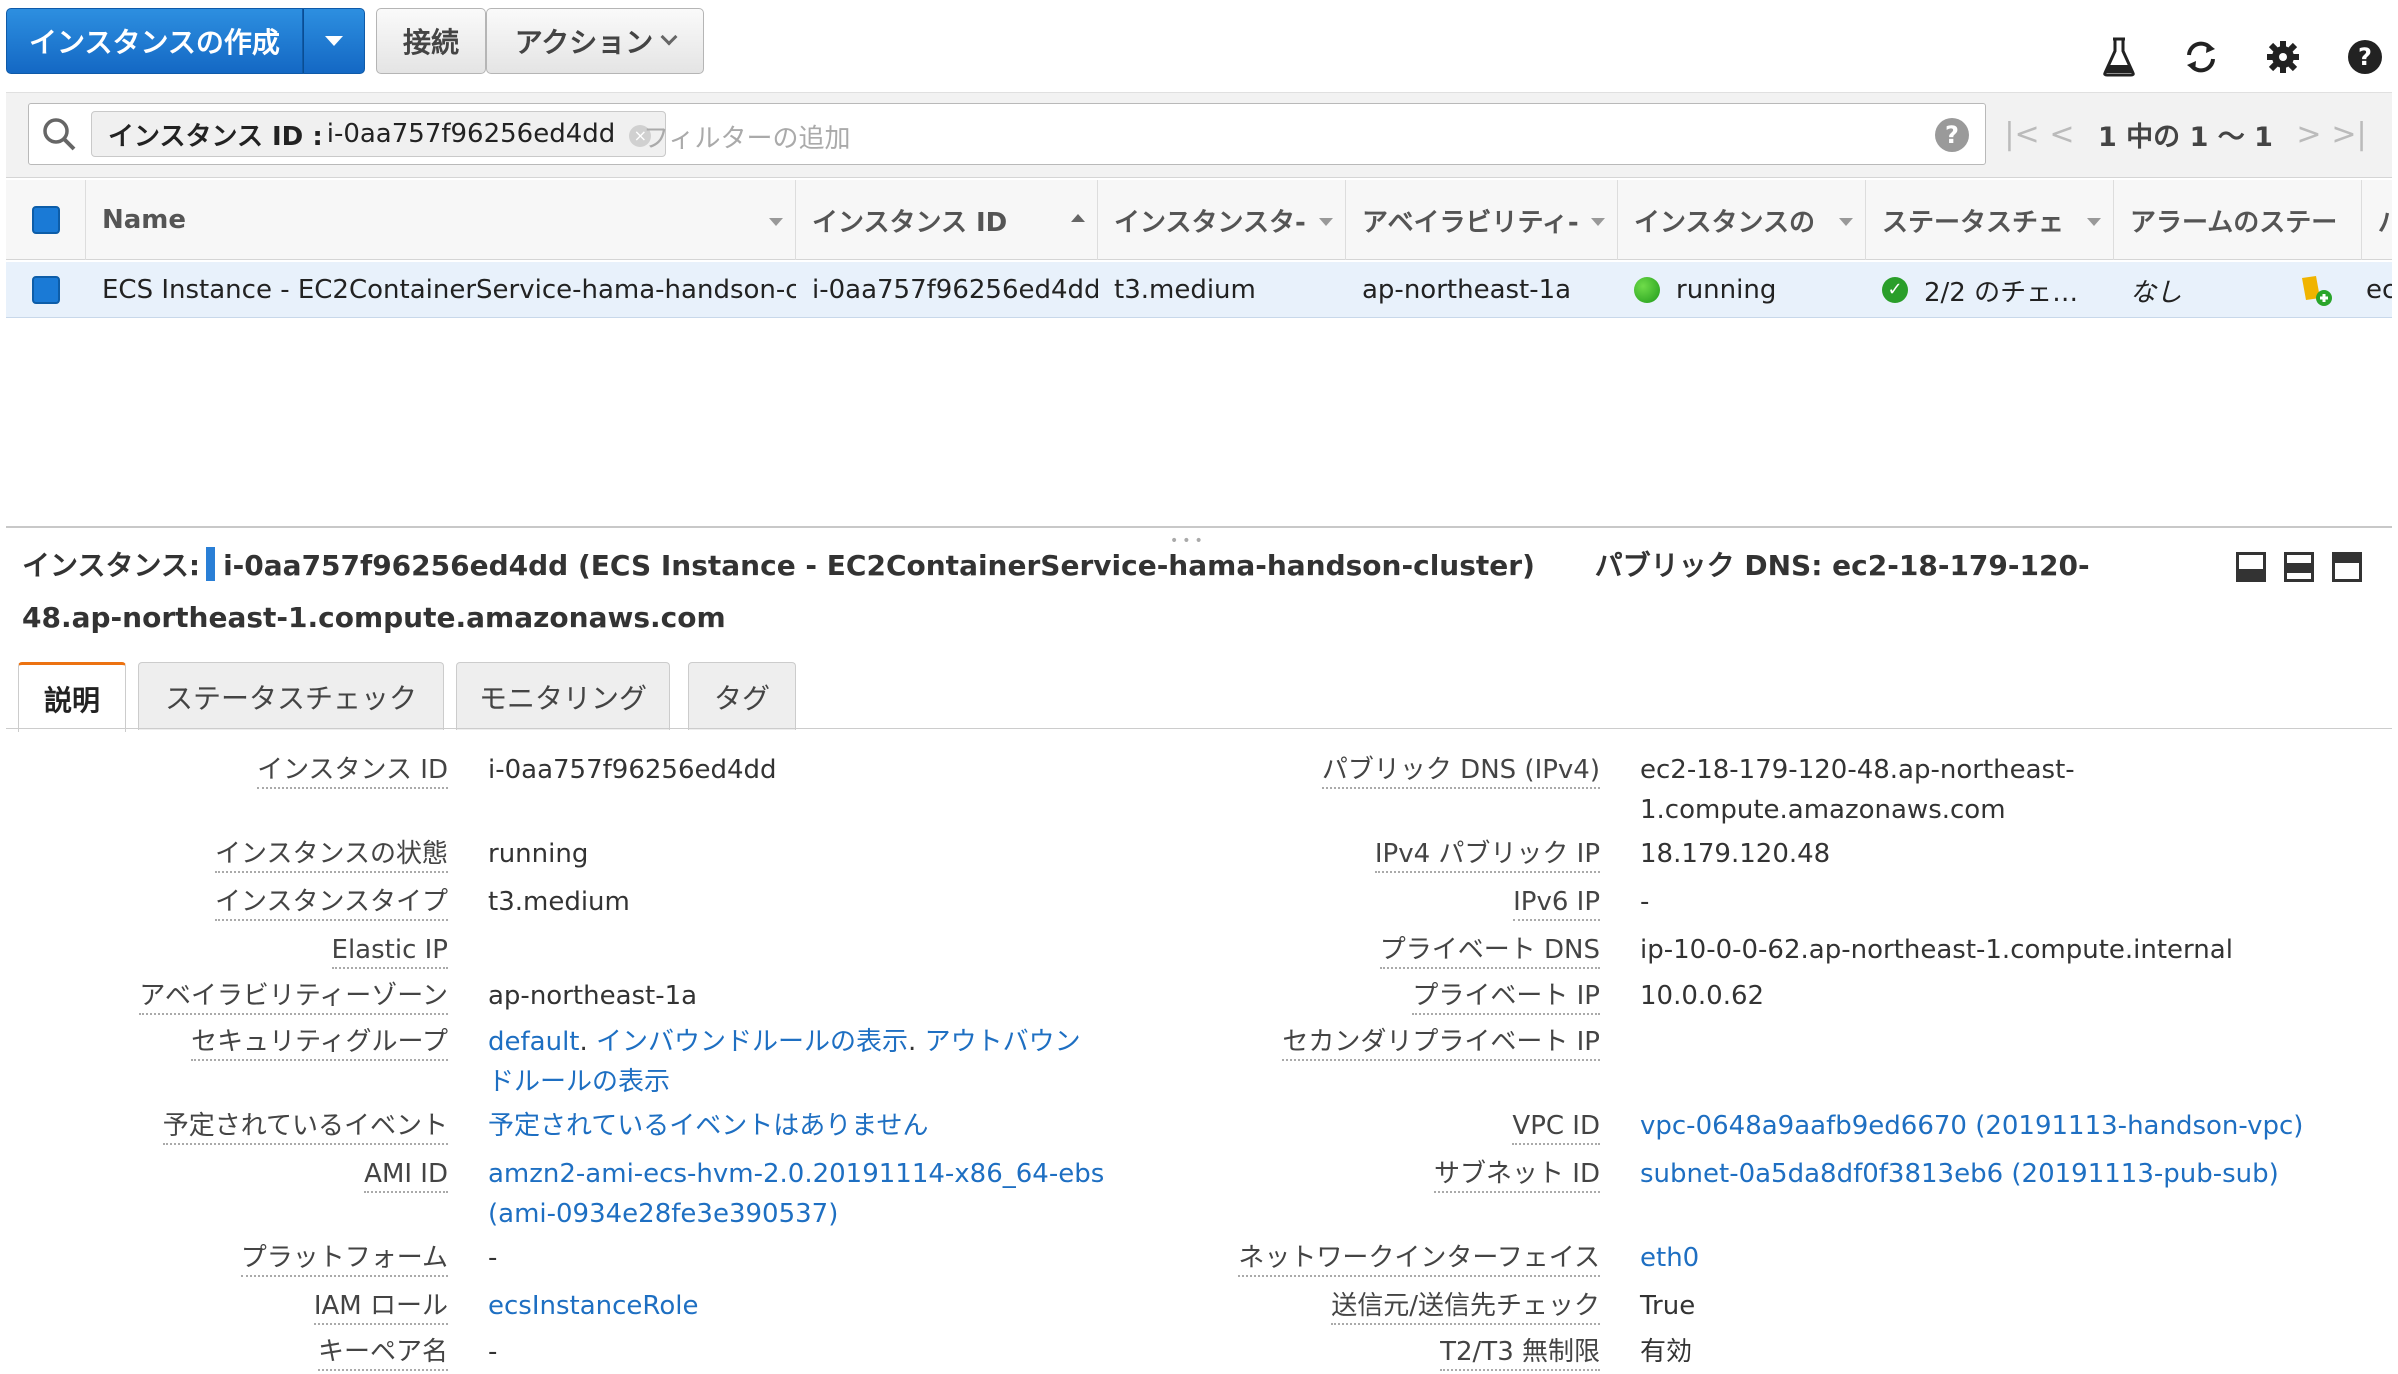 Image resolution: width=2398 pixels, height=1374 pixels. Describe the element at coordinates (2119, 57) in the screenshot. I see `flask-icon` at that location.